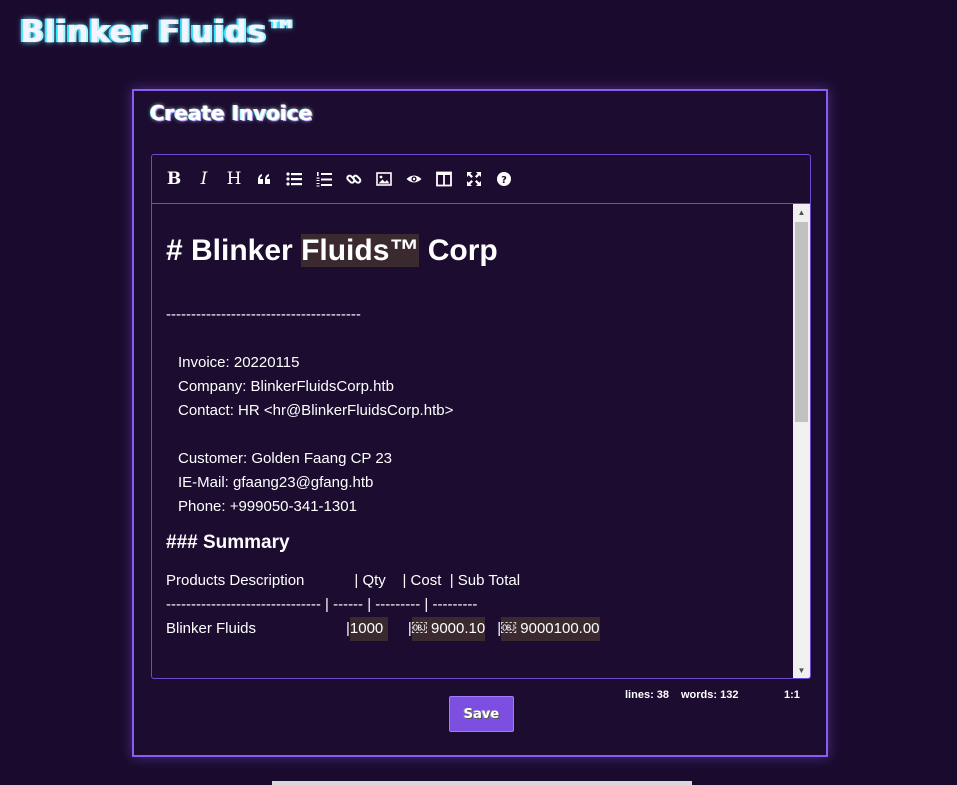  I want to click on cost-cell: ￼ 9000.10, so click(448, 629).